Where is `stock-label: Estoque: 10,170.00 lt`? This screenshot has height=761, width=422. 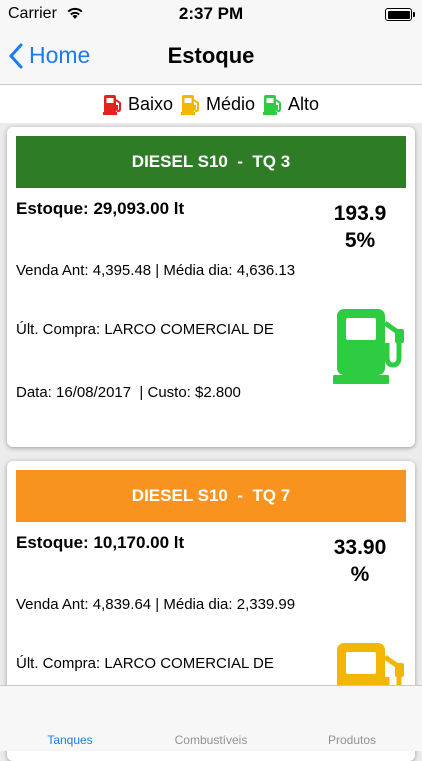
stock-label: Estoque: 10,170.00 lt is located at coordinates (100, 542).